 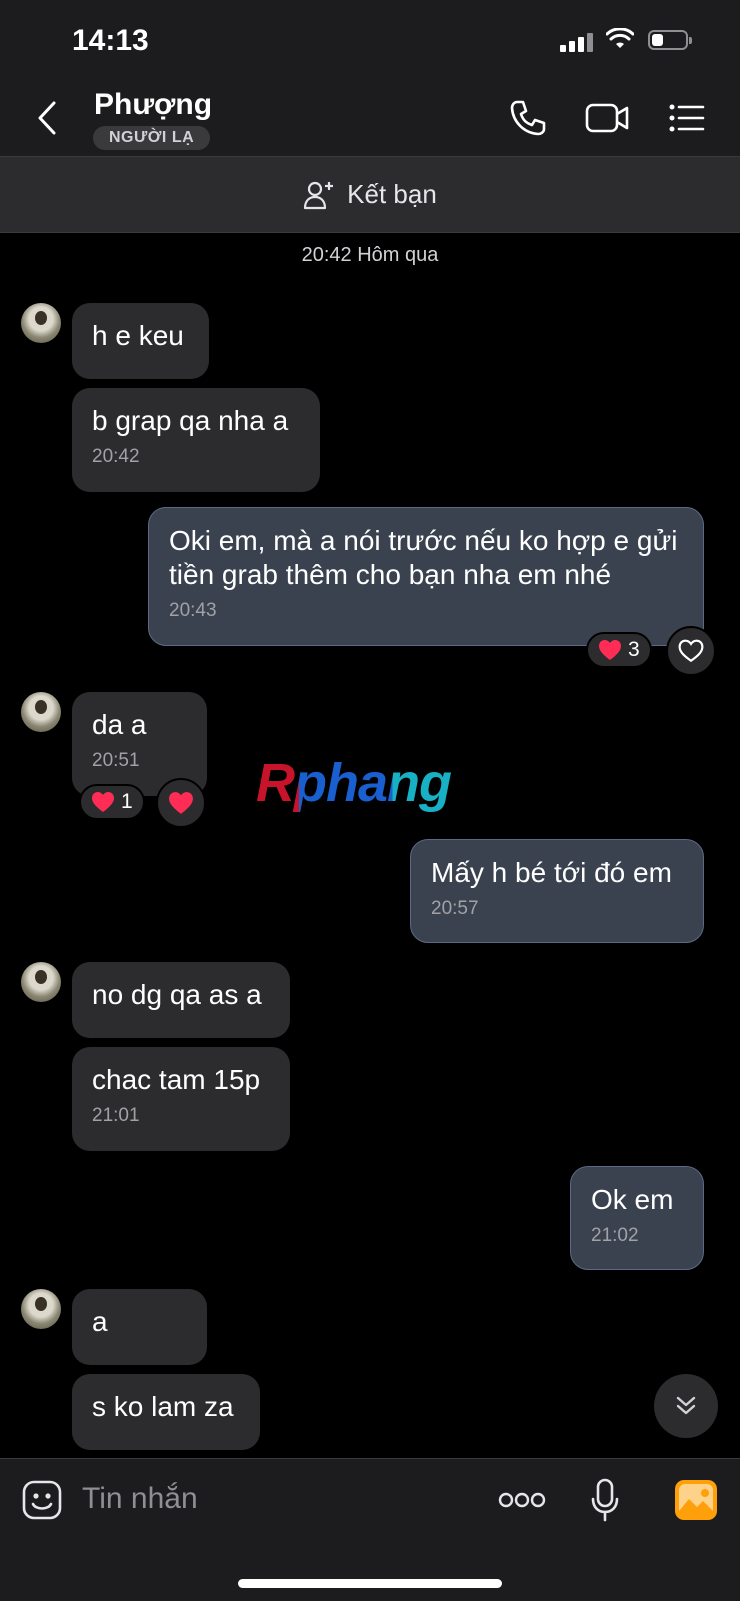 What do you see at coordinates (193, 610) in the screenshot?
I see `message-time: 20:43` at bounding box center [193, 610].